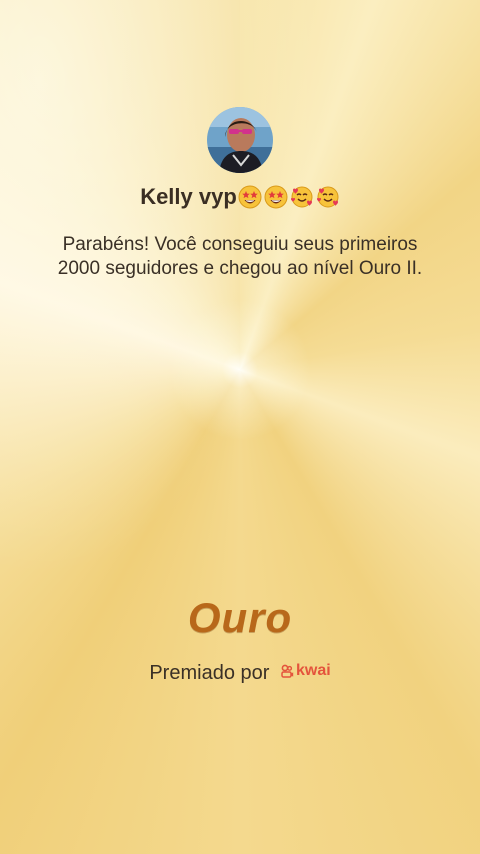 The height and width of the screenshot is (854, 480). I want to click on username: Kelly vyp, so click(240, 197).